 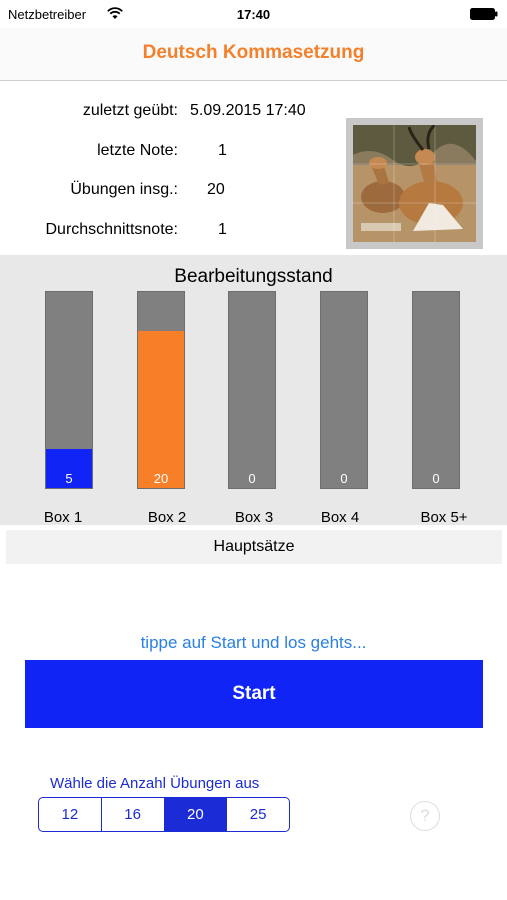 I want to click on exercise-count-caption: Wähle die Anzahl Übungen aus, so click(x=155, y=783).